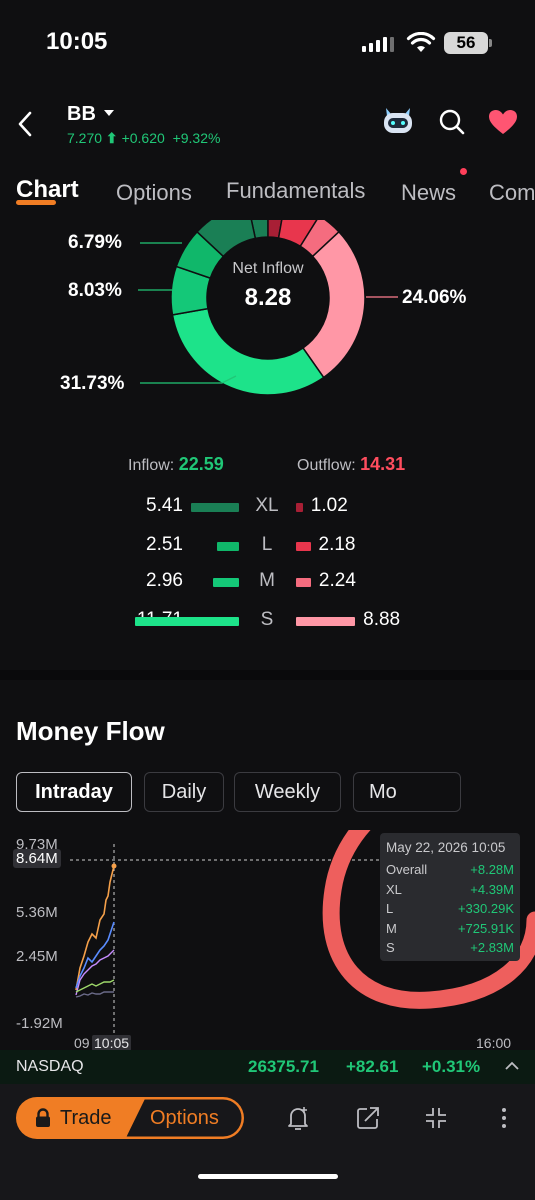 This screenshot has width=535, height=1200. I want to click on tab-news: News, so click(428, 193).